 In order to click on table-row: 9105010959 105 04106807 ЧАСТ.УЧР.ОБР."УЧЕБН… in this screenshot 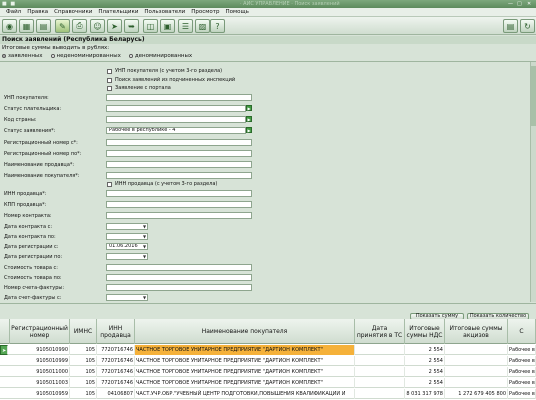, I will do `click(268, 394)`.